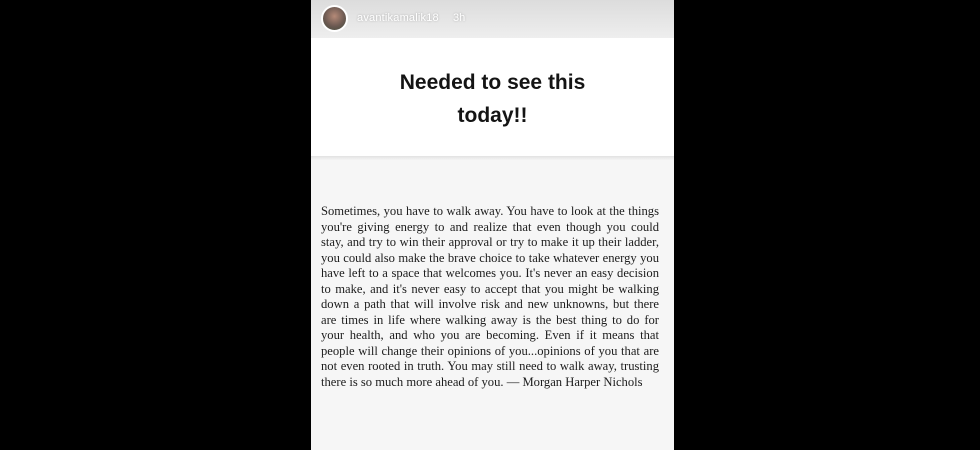 The image size is (980, 450). Describe the element at coordinates (492, 19) in the screenshot. I see `story-header: avantikamalik18 3h` at that location.